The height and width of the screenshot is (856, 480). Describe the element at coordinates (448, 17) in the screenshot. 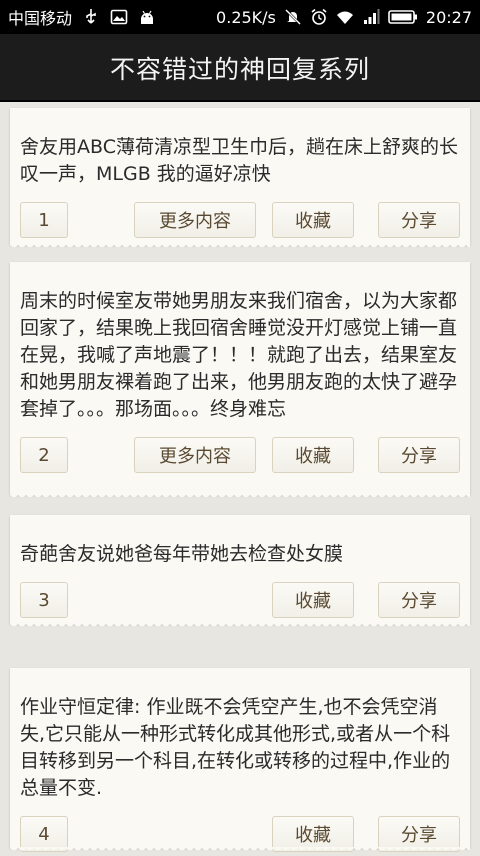

I see `clock-time: 20:27` at that location.